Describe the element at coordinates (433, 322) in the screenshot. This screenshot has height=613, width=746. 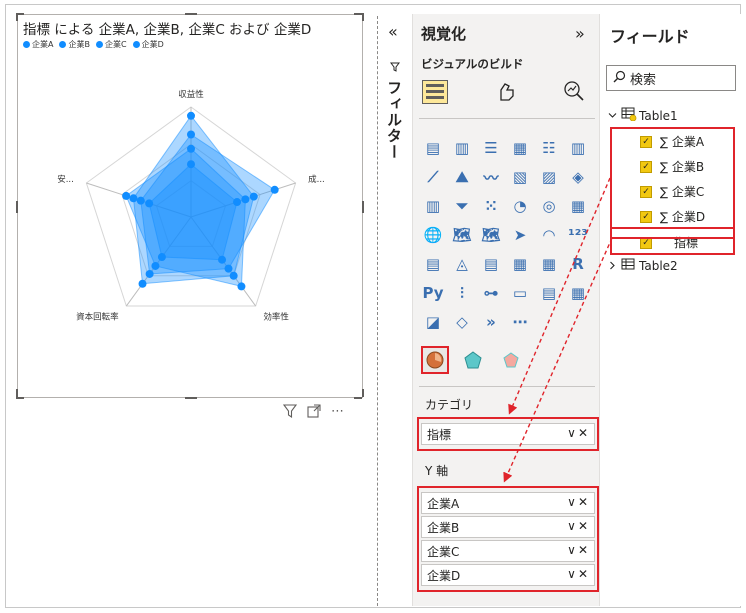
I see `visual-type-icon: ◪` at that location.